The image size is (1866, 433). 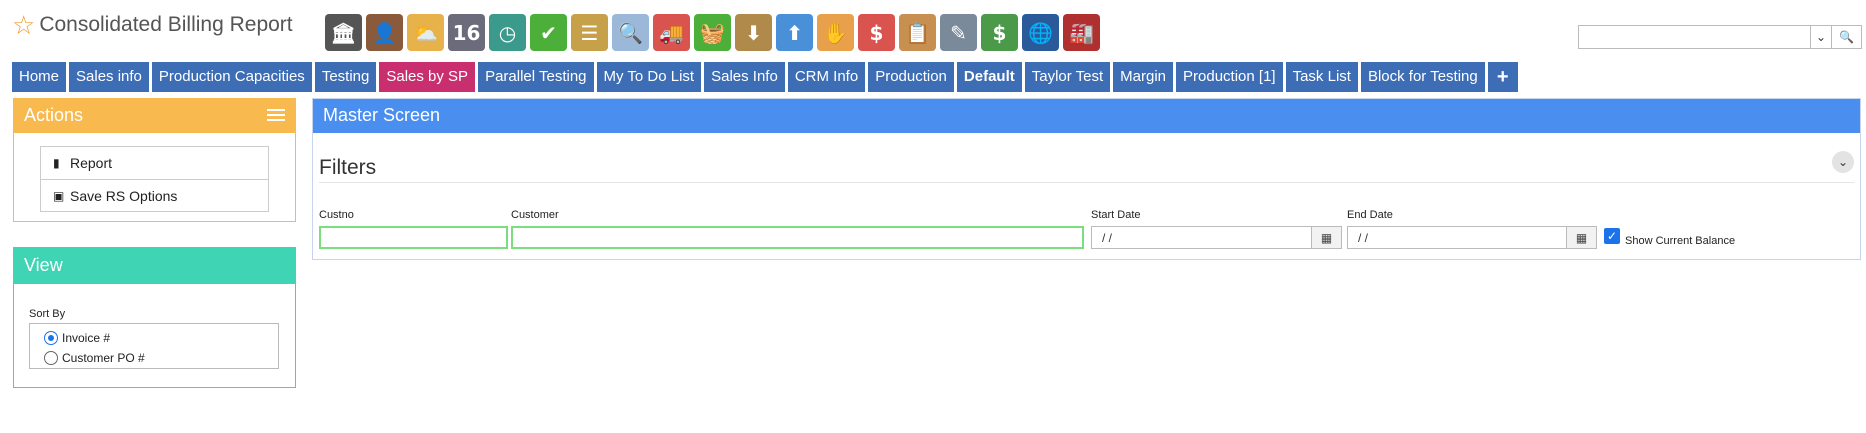 I want to click on action-label: Report, so click(x=91, y=163).